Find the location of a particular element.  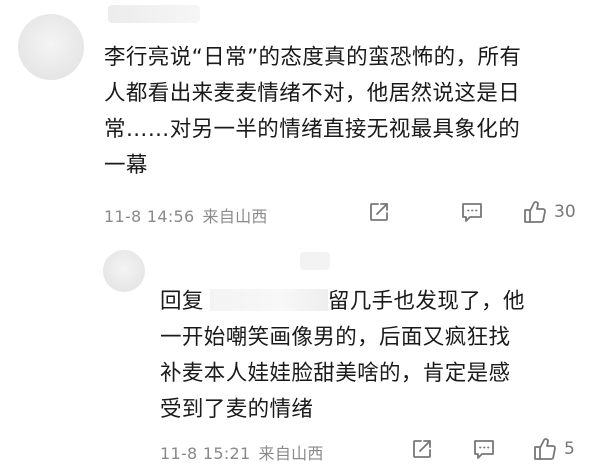

comment-line: 常……对另一半的情绪直接无视最具象化的 is located at coordinates (312, 129).